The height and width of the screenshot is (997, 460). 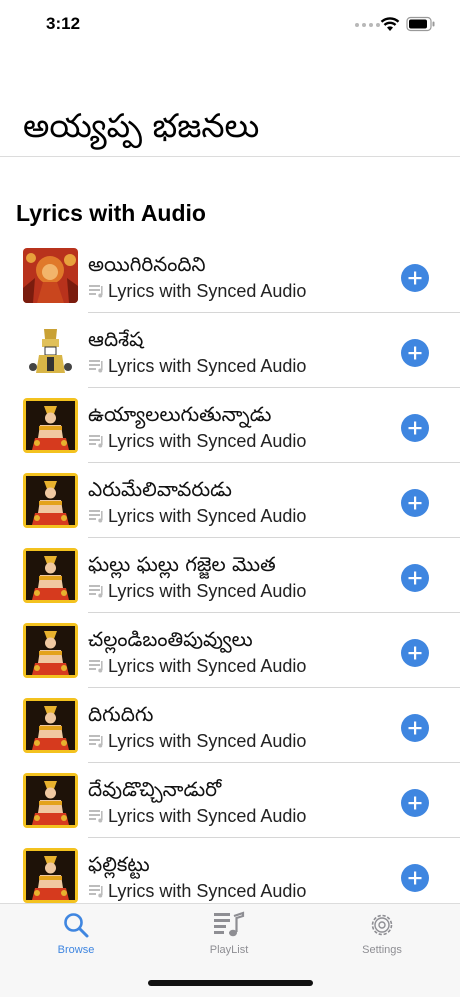 I want to click on tab-label: Browse, so click(x=76, y=950).